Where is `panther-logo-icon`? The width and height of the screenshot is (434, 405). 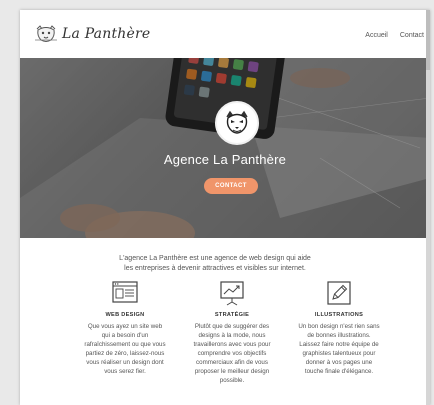
panther-logo-icon is located at coordinates (46, 33).